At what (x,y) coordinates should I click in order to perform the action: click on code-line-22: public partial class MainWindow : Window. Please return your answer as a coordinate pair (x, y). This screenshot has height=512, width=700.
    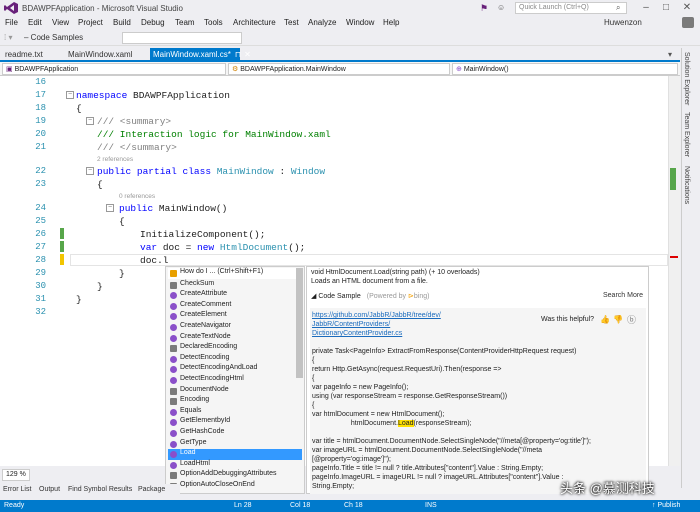
    Looking at the image, I should click on (211, 171).